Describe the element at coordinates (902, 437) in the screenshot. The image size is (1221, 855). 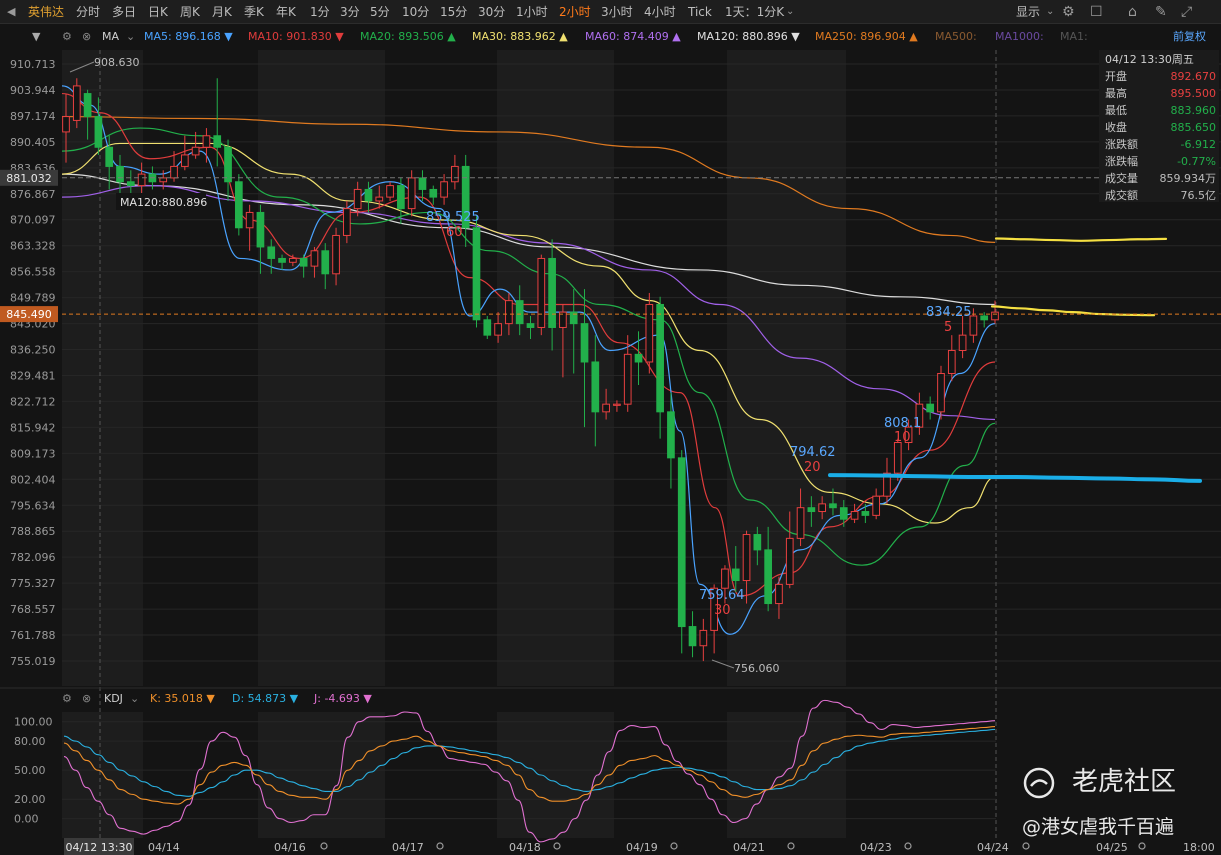
I see `annotation-label: 10` at that location.